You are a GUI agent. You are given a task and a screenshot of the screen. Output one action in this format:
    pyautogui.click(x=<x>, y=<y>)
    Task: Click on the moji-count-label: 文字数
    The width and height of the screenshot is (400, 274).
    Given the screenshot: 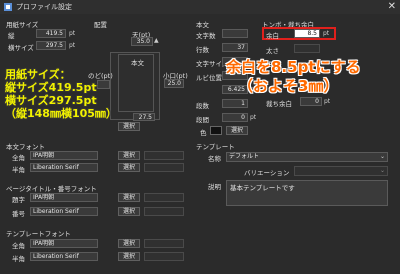 What is the action you would take?
    pyautogui.click(x=206, y=36)
    